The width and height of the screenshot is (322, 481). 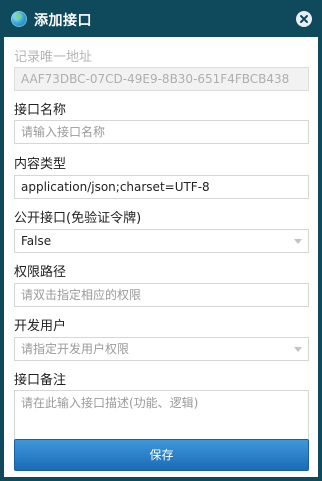 I want to click on developer-label: 开发用户, so click(x=40, y=326).